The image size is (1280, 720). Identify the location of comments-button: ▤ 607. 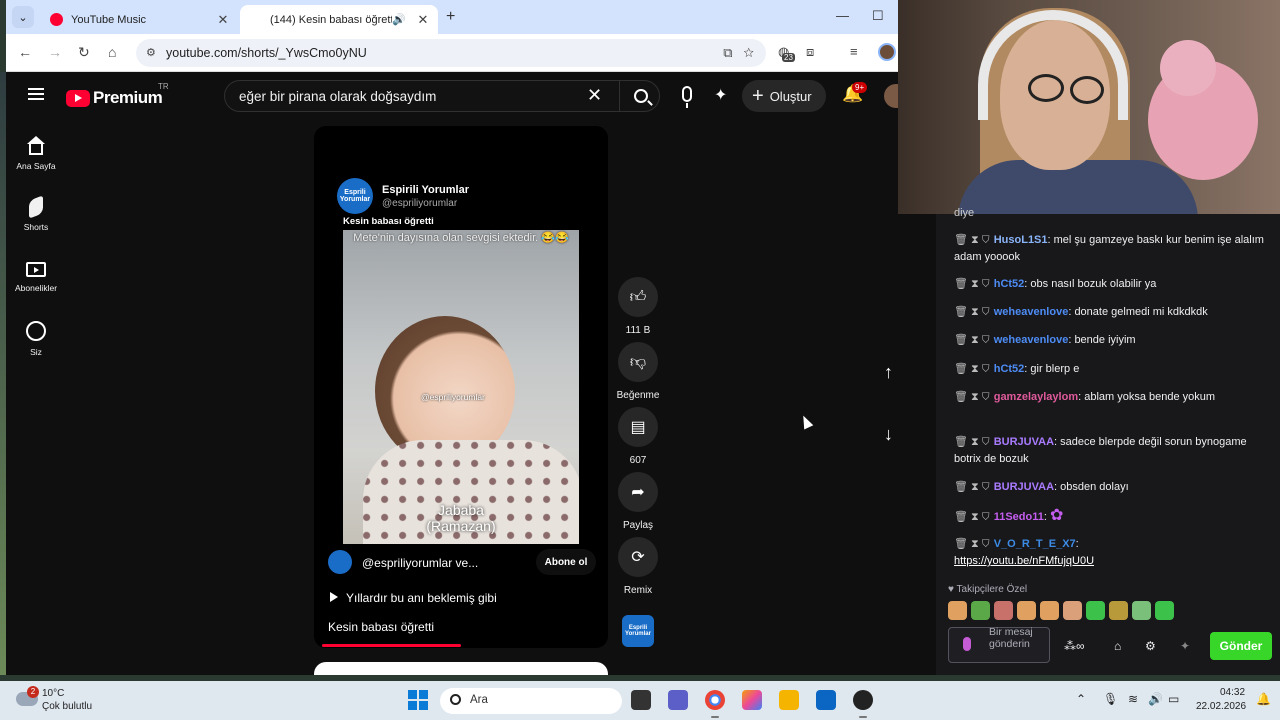
(638, 436).